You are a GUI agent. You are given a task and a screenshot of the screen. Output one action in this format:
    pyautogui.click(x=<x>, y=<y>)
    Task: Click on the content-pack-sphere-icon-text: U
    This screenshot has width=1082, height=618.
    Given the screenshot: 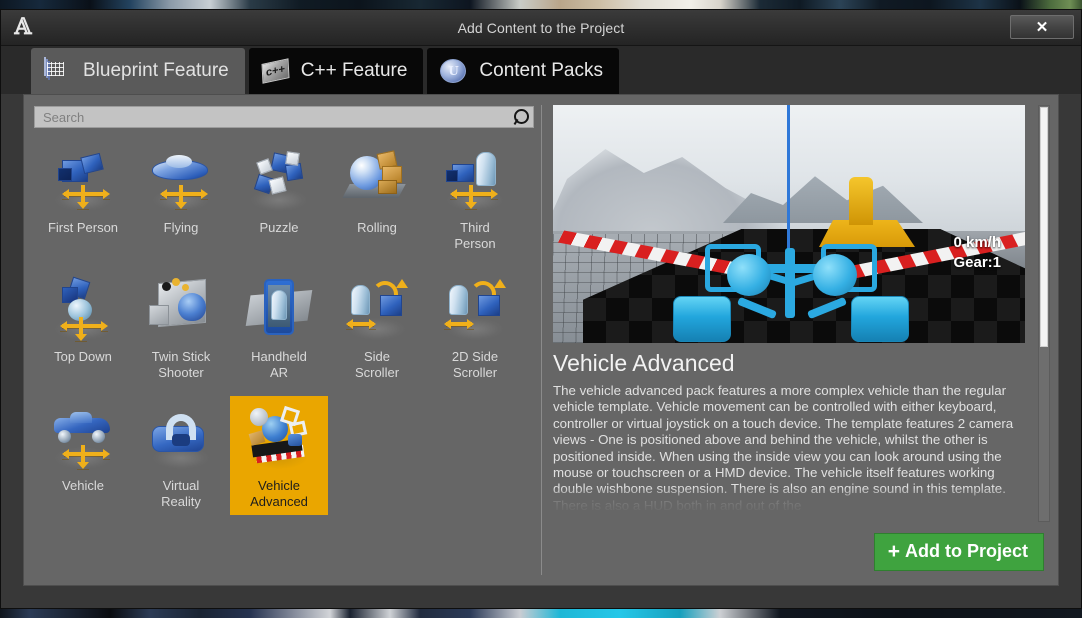 What is the action you would take?
    pyautogui.click(x=453, y=71)
    